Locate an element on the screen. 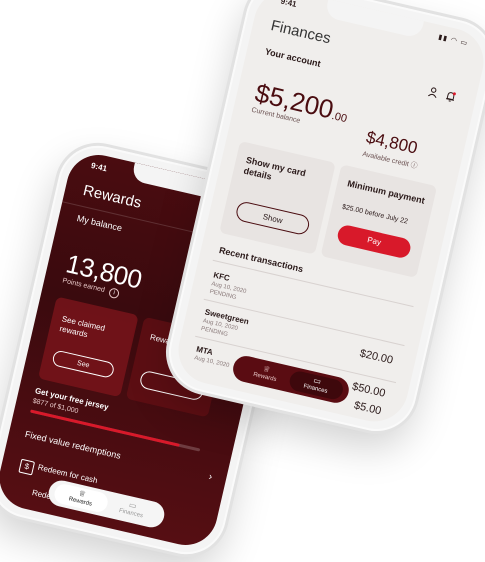 The image size is (485, 562). min-payment-label: Minimum payment is located at coordinates (386, 192).